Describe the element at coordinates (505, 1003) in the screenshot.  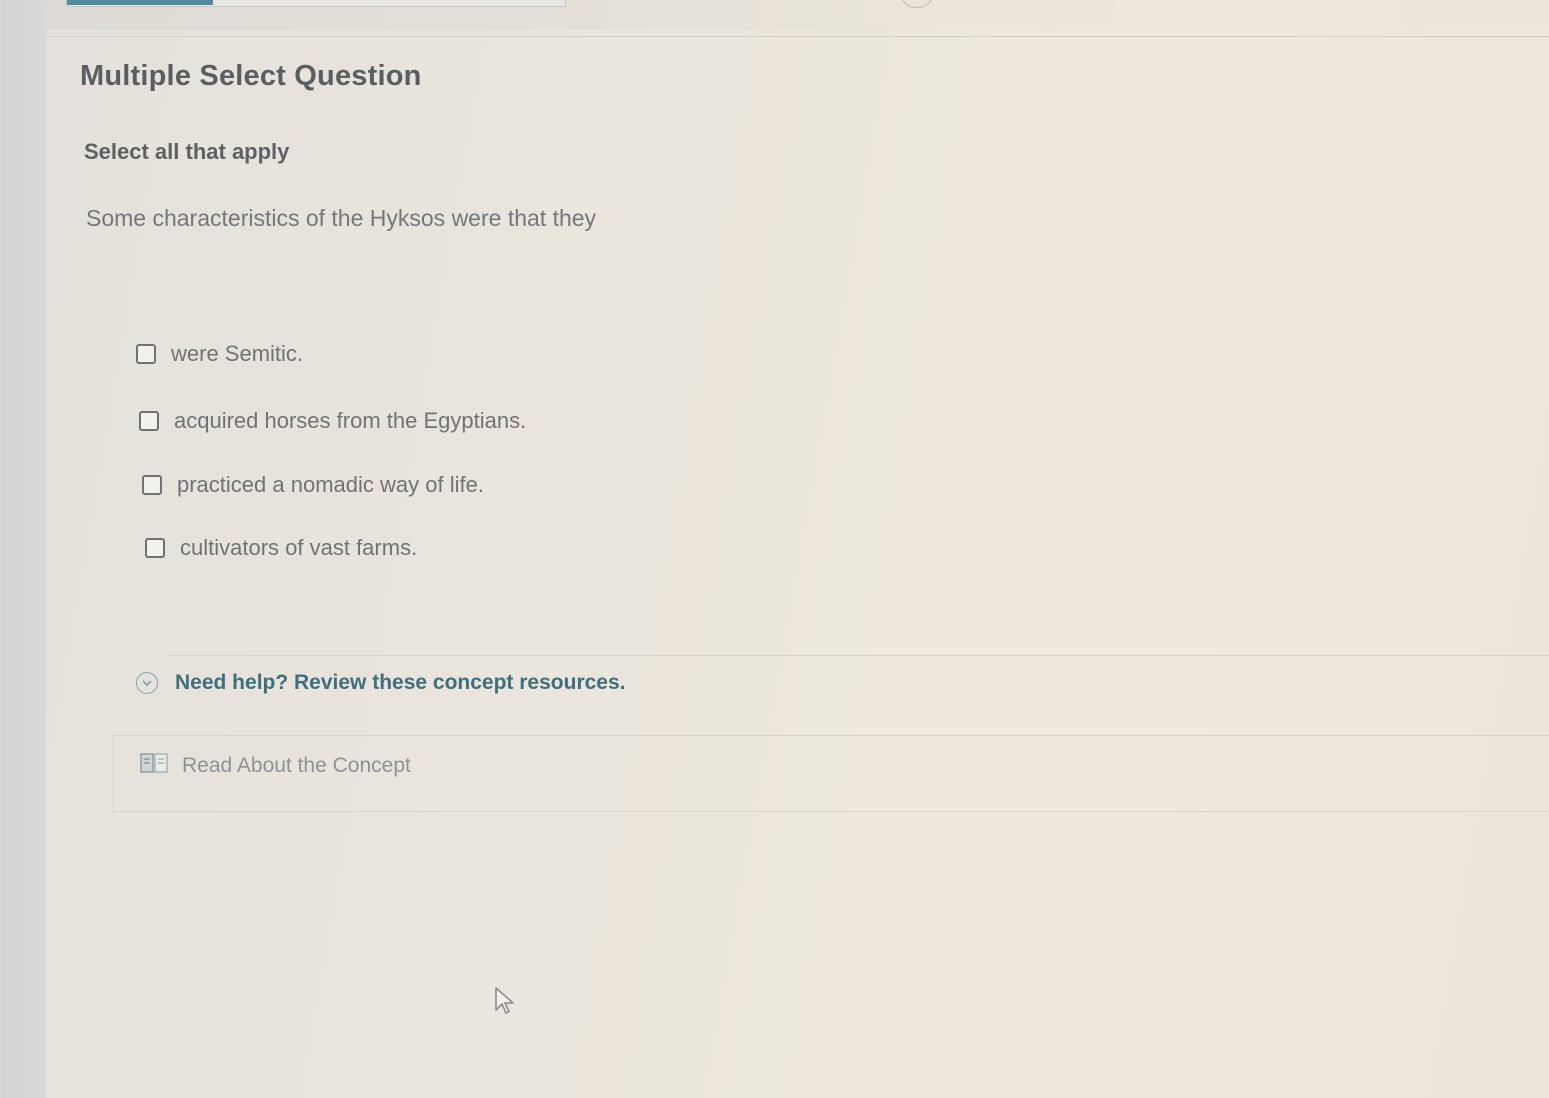
I see `mouse-cursor-icon` at that location.